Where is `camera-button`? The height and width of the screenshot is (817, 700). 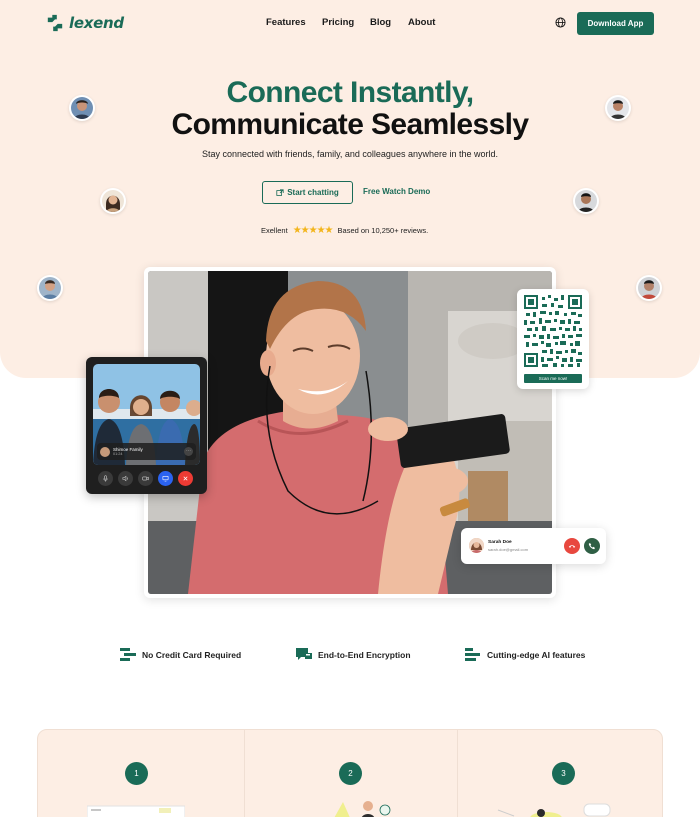 camera-button is located at coordinates (145, 478).